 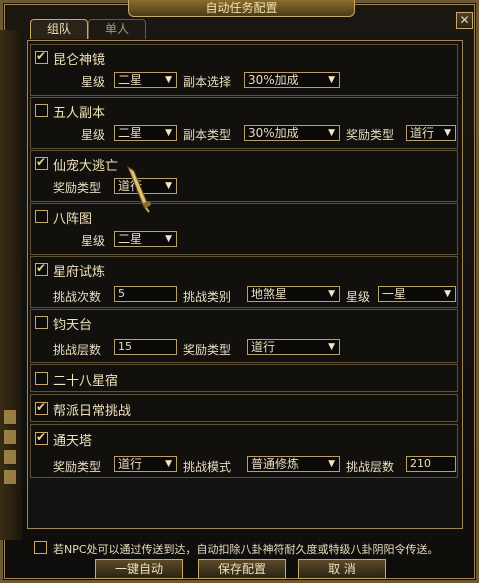 I want to click on section-title: 通天塔, so click(x=73, y=441).